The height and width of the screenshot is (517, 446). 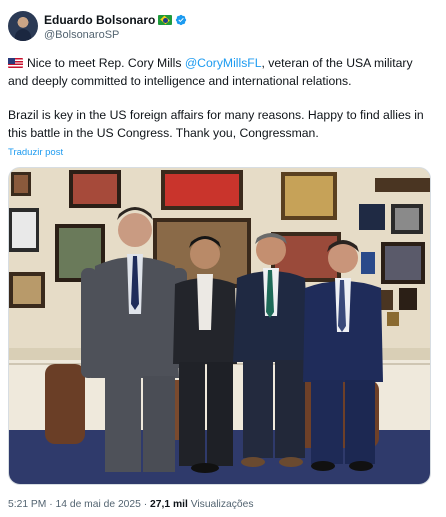 I want to click on mention-link: @CoryMillsFL, so click(x=223, y=63).